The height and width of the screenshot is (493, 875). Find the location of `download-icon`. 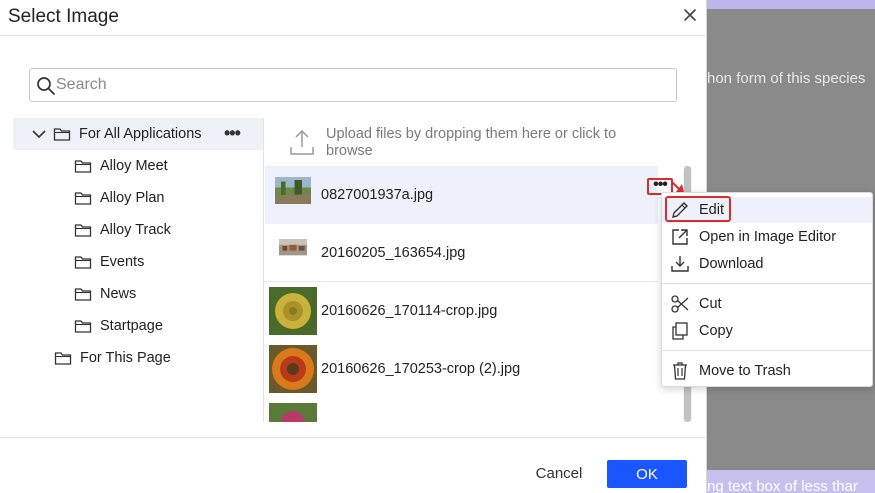

download-icon is located at coordinates (680, 264).